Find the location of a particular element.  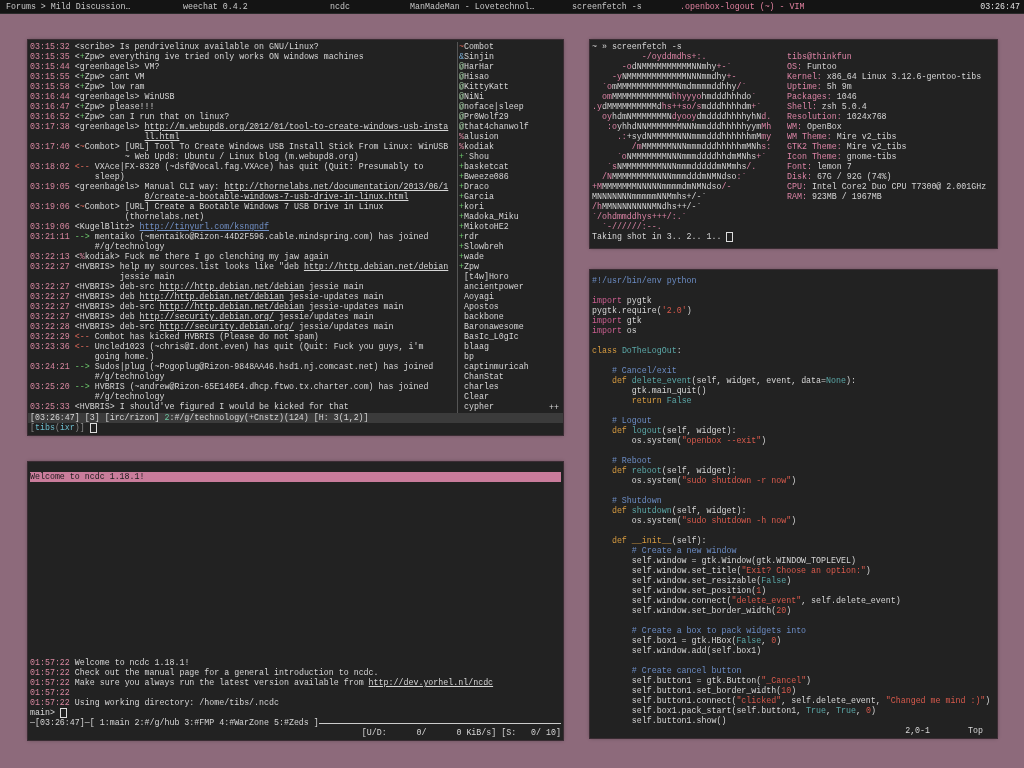

timestamp: 03:15:55 is located at coordinates (50, 77).